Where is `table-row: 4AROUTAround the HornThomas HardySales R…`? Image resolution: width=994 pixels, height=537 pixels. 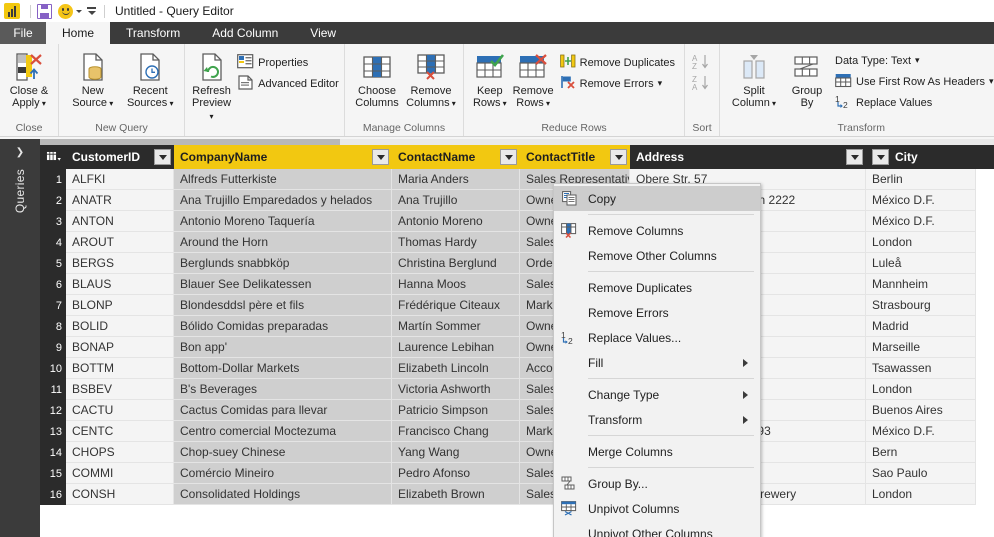 table-row: 4AROUTAround the HornThomas HardySales R… is located at coordinates (517, 242).